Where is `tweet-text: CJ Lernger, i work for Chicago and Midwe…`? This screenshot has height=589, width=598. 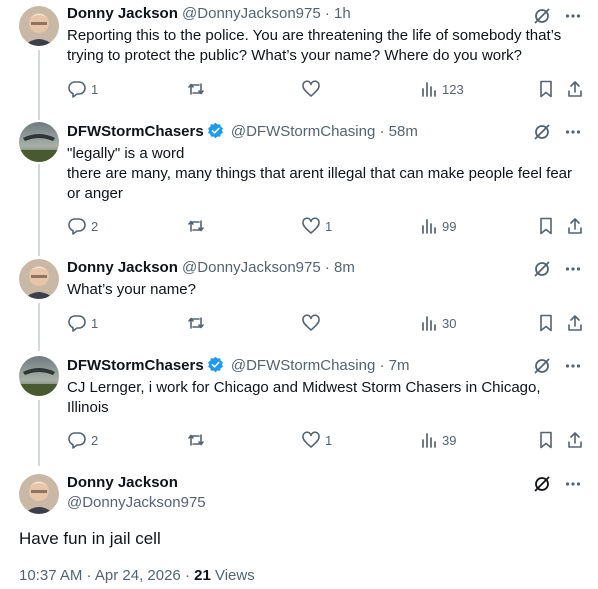 tweet-text: CJ Lernger, i work for Chicago and Midwe… is located at coordinates (306, 397).